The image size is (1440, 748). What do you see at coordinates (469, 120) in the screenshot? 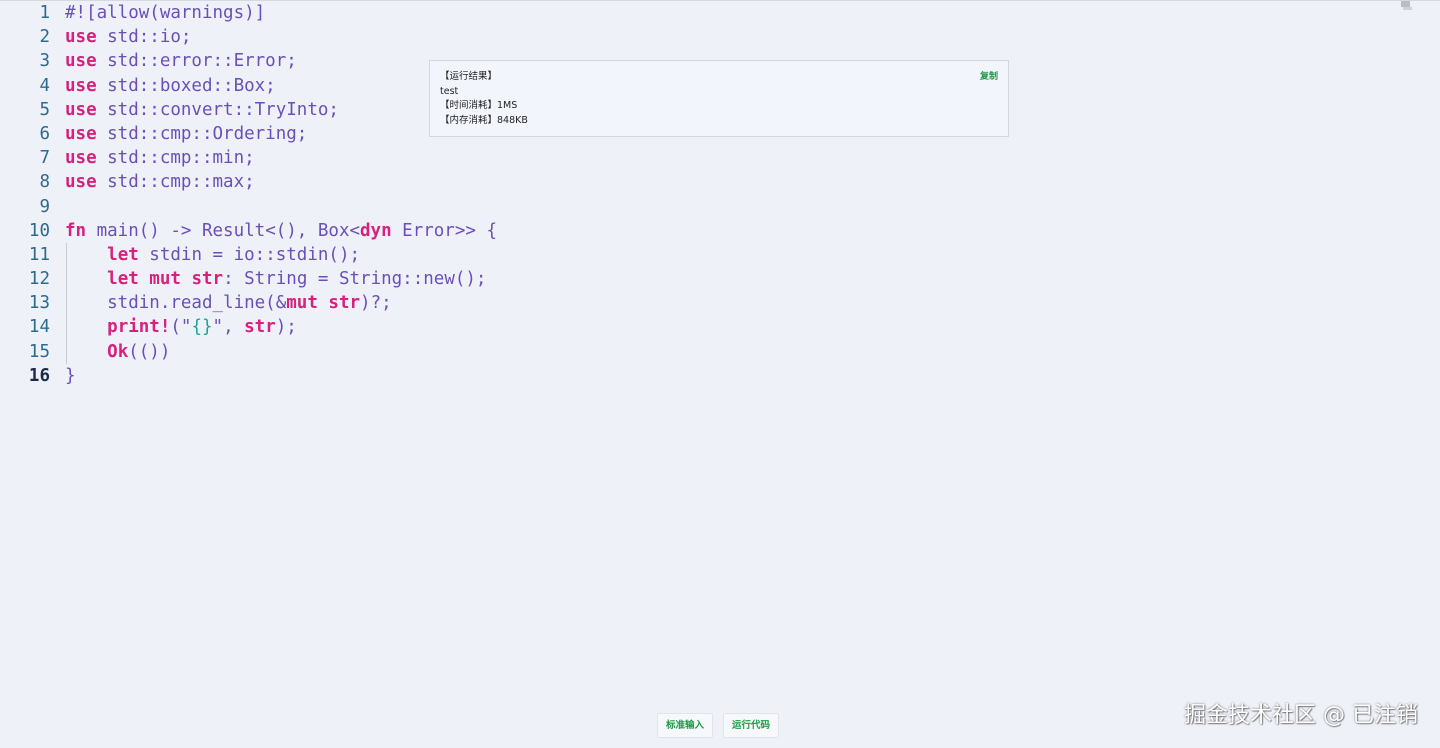
I see `memory-label: 【内存消耗】` at bounding box center [469, 120].